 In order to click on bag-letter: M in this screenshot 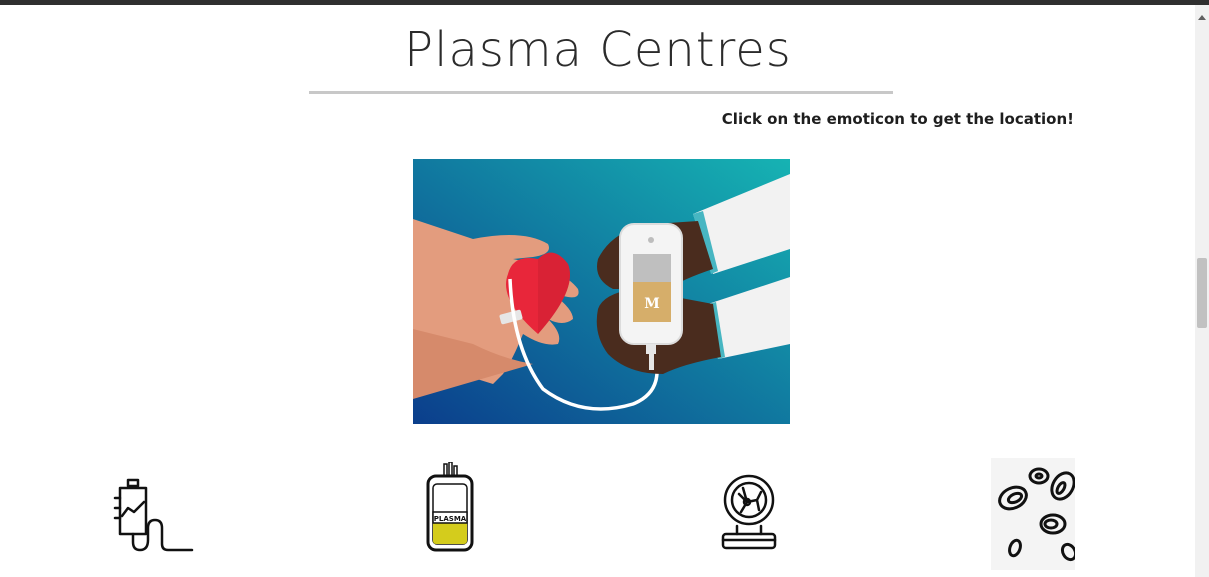, I will do `click(652, 304)`.